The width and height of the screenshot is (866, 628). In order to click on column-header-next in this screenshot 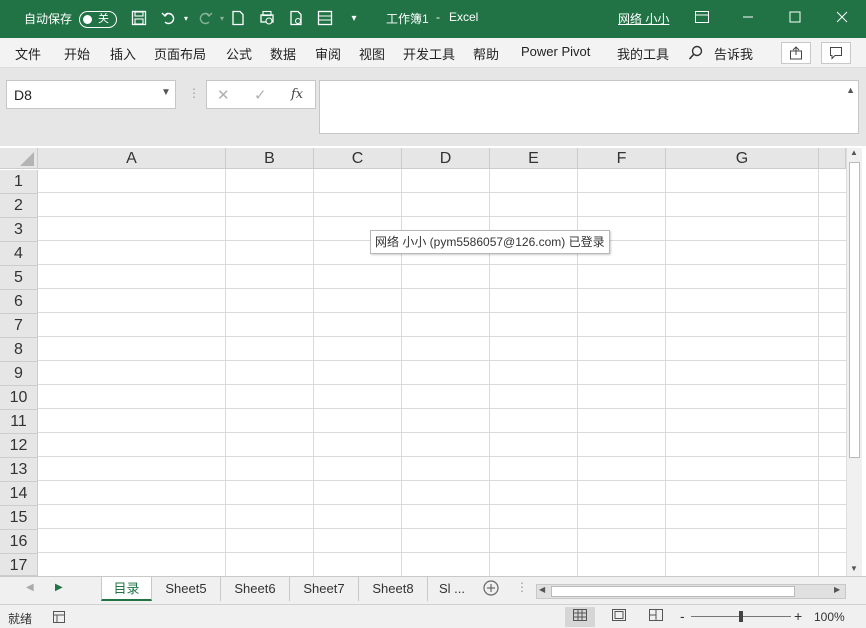, I will do `click(832, 158)`.